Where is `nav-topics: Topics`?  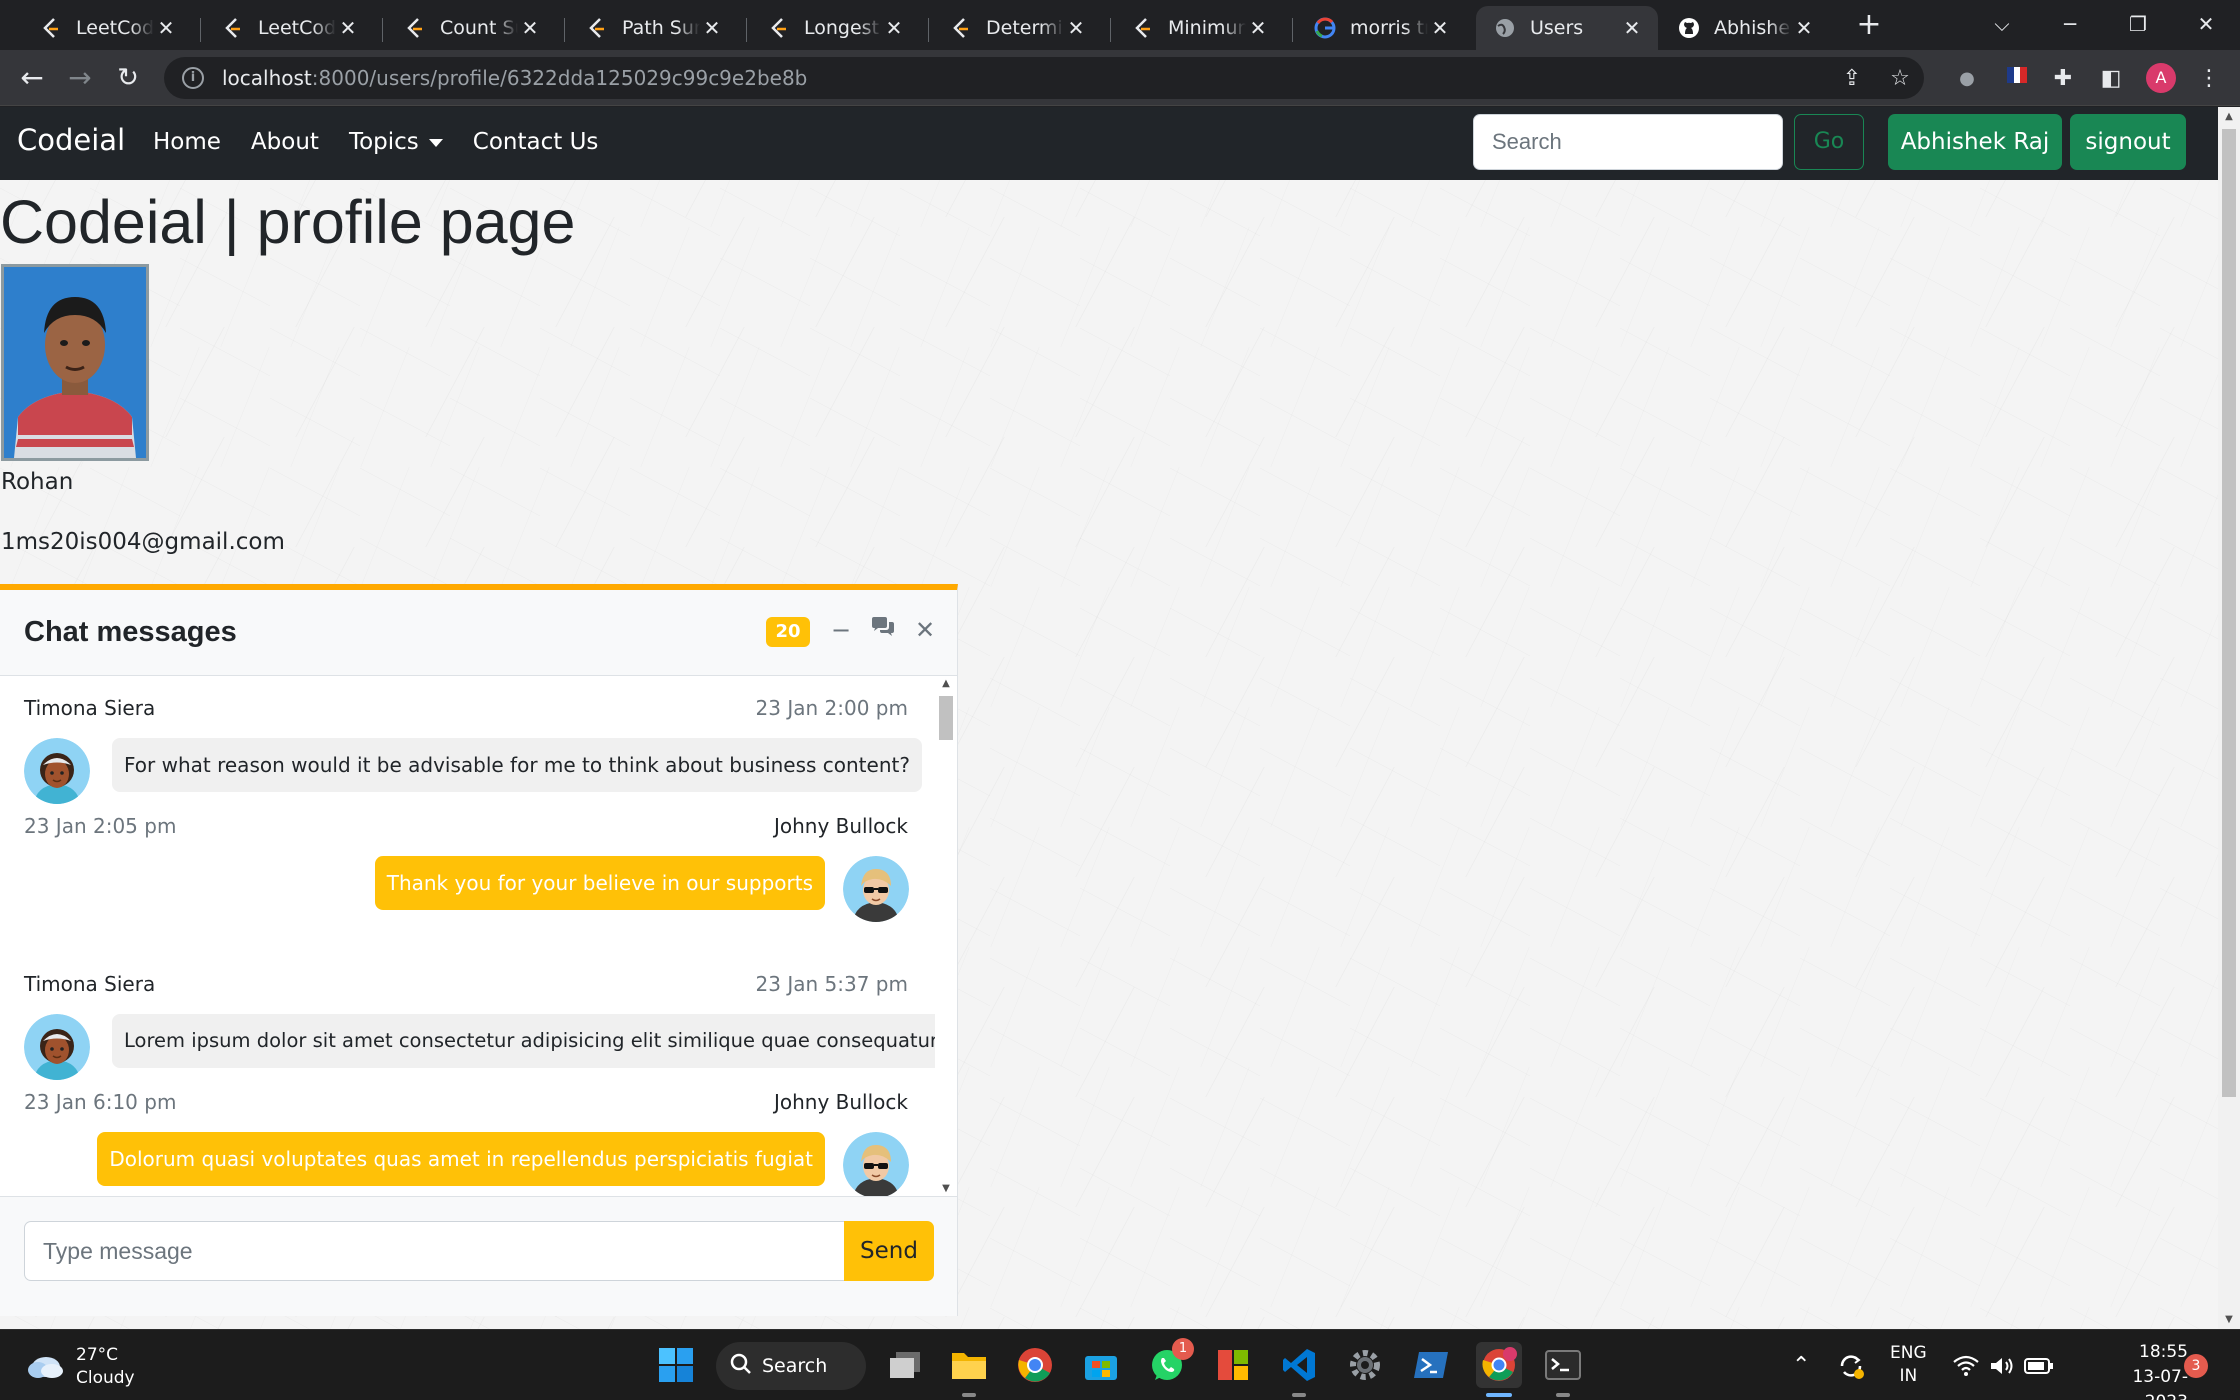 nav-topics: Topics is located at coordinates (396, 142).